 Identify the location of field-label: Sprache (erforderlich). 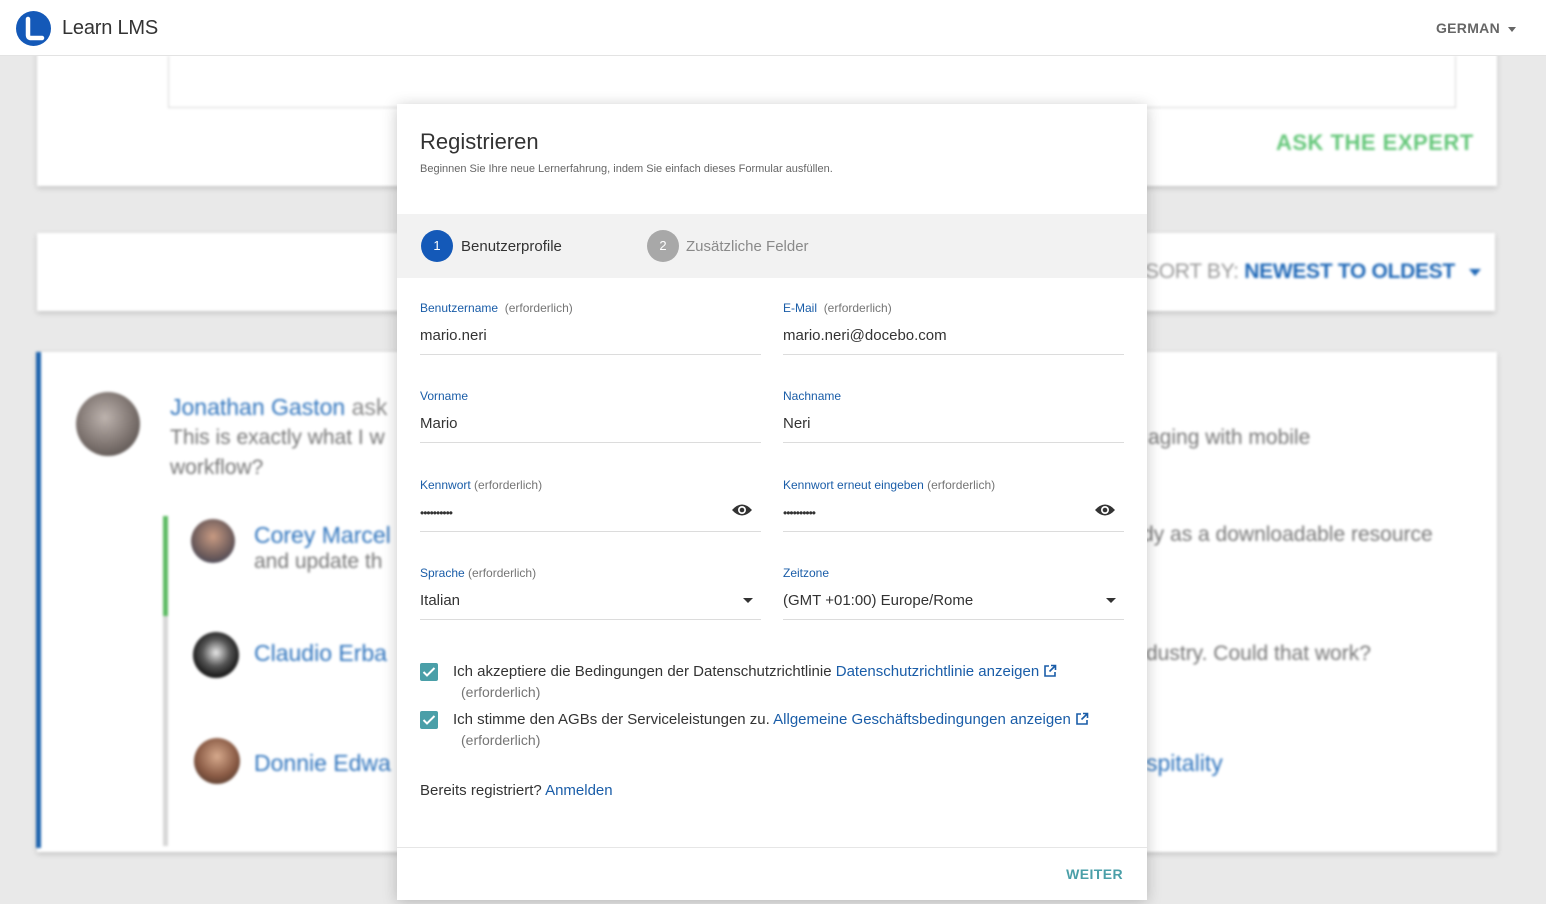
(478, 573).